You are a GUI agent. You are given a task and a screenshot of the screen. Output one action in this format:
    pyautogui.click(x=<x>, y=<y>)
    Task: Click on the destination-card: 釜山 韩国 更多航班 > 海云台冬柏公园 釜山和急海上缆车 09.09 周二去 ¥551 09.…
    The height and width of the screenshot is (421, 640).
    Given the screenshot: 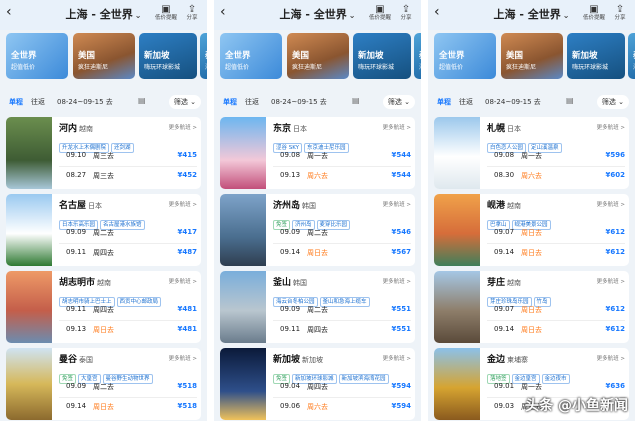 What is the action you would take?
    pyautogui.click(x=317, y=307)
    